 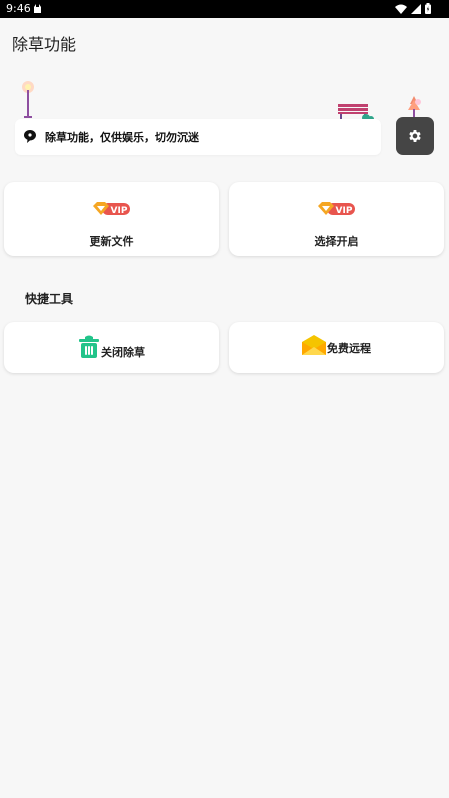 What do you see at coordinates (18, 8) in the screenshot?
I see `status-time: 9:46` at bounding box center [18, 8].